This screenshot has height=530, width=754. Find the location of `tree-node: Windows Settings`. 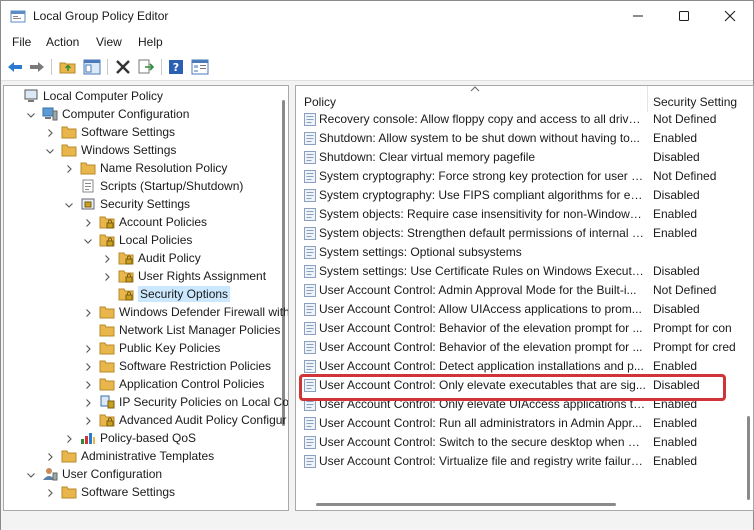

tree-node: Windows Settings is located at coordinates (110, 150).